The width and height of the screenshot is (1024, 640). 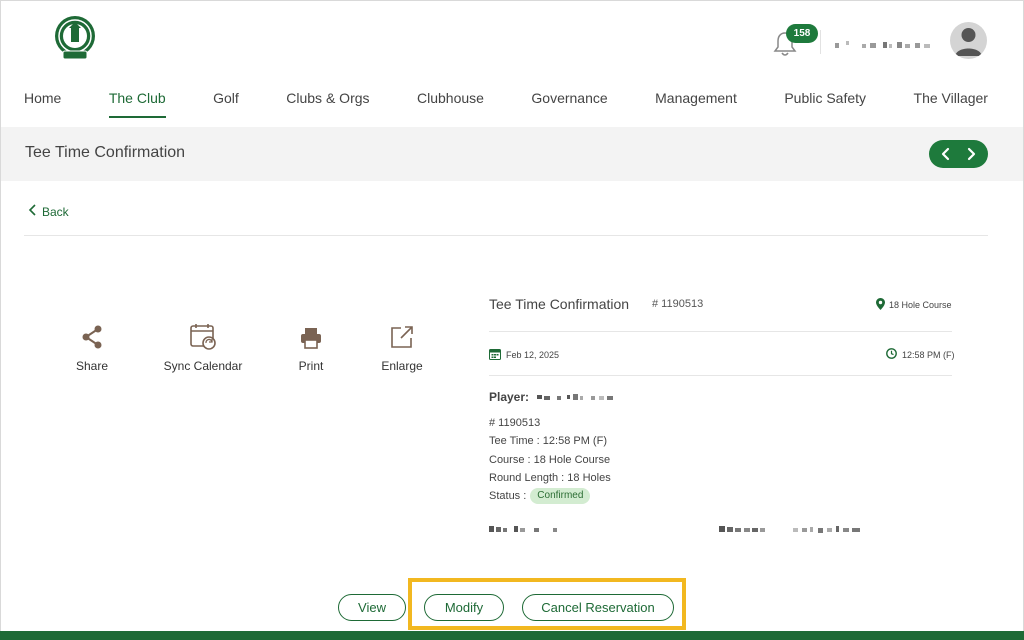 What do you see at coordinates (885, 42) in the screenshot?
I see `user-name-redacted` at bounding box center [885, 42].